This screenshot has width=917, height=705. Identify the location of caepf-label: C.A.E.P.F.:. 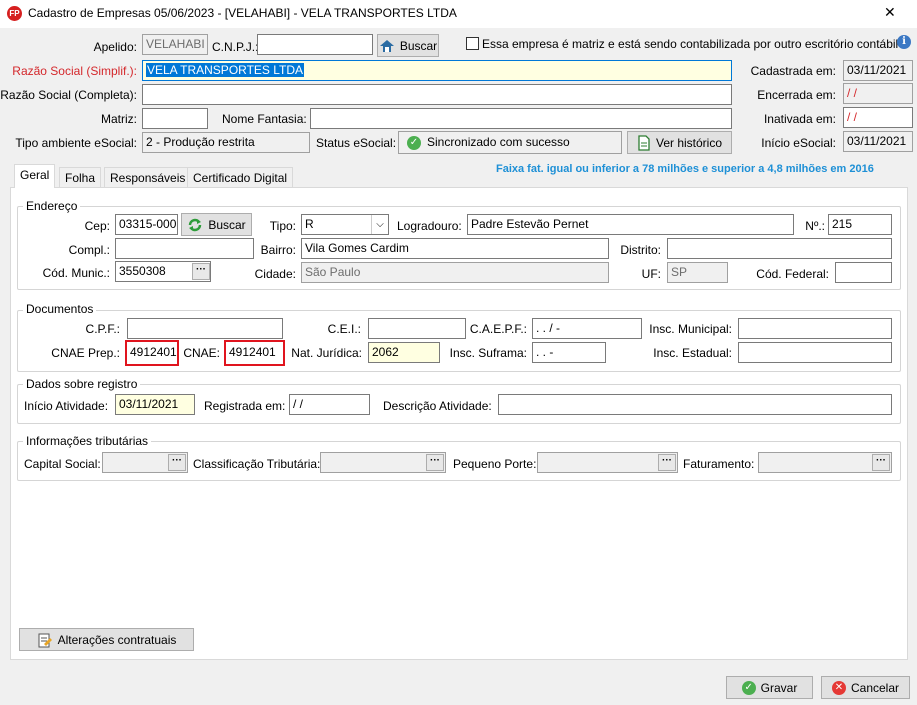
(498, 329).